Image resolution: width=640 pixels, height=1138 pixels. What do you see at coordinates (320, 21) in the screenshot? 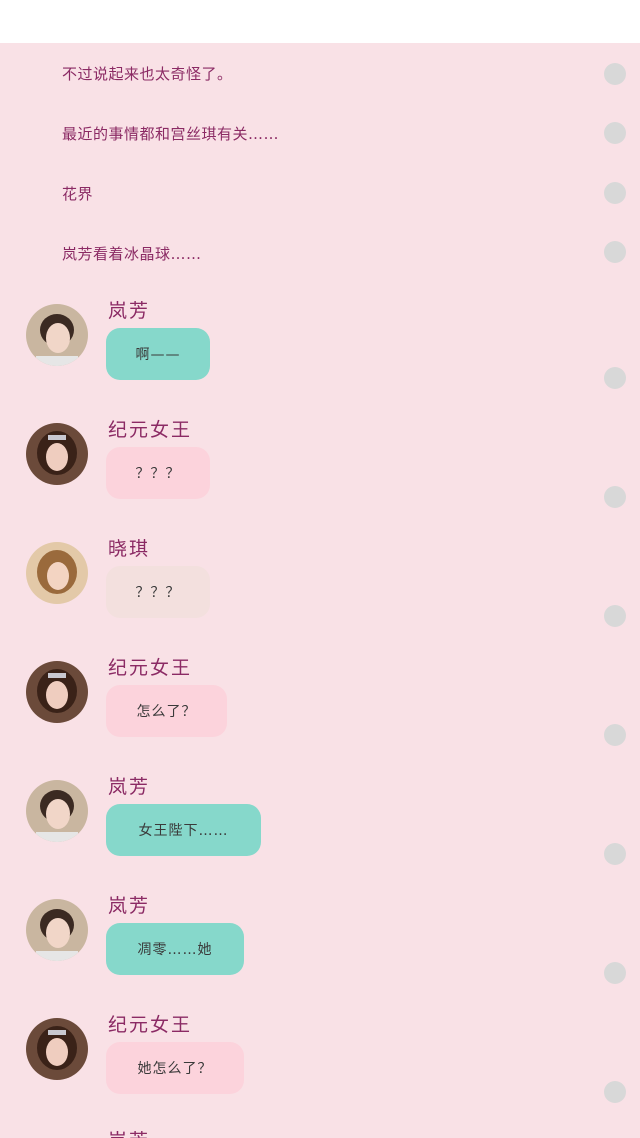
I see `top-status-bar` at bounding box center [320, 21].